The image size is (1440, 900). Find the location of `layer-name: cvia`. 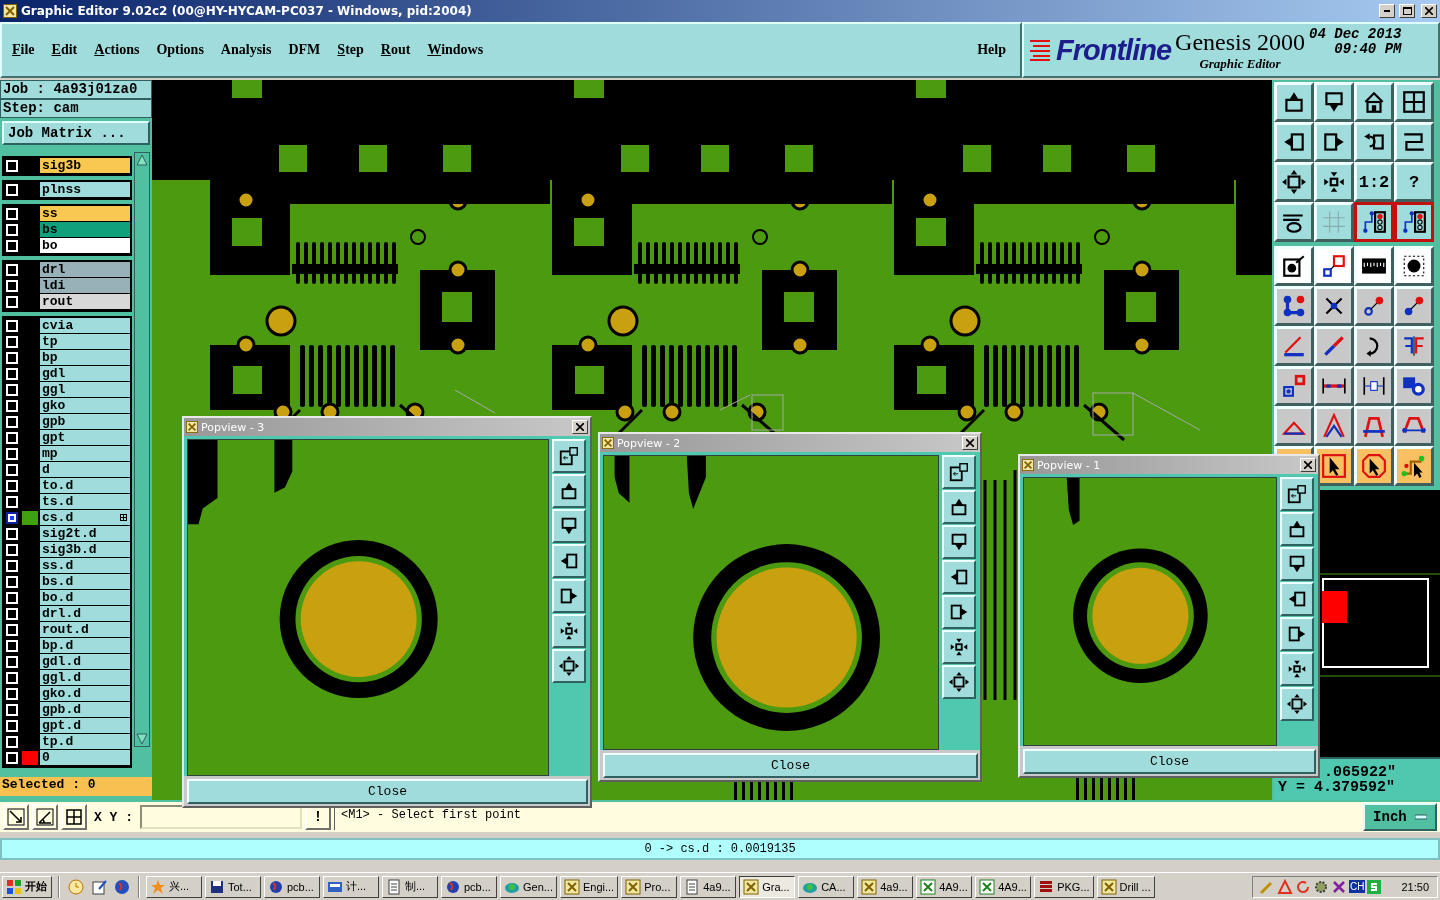

layer-name: cvia is located at coordinates (85, 326).